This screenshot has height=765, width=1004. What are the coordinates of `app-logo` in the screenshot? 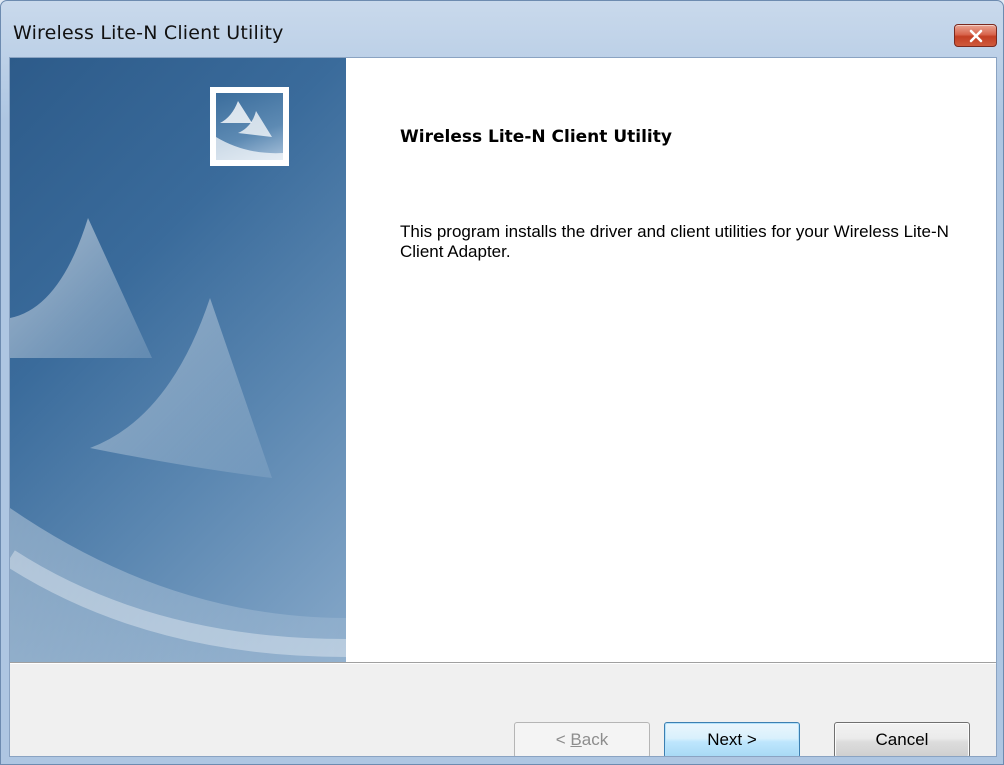 It's located at (249, 126).